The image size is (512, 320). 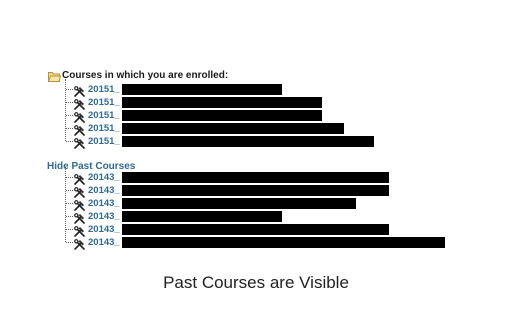 What do you see at coordinates (145, 75) in the screenshot?
I see `enrolled-header: Courses in which you are enrolled:` at bounding box center [145, 75].